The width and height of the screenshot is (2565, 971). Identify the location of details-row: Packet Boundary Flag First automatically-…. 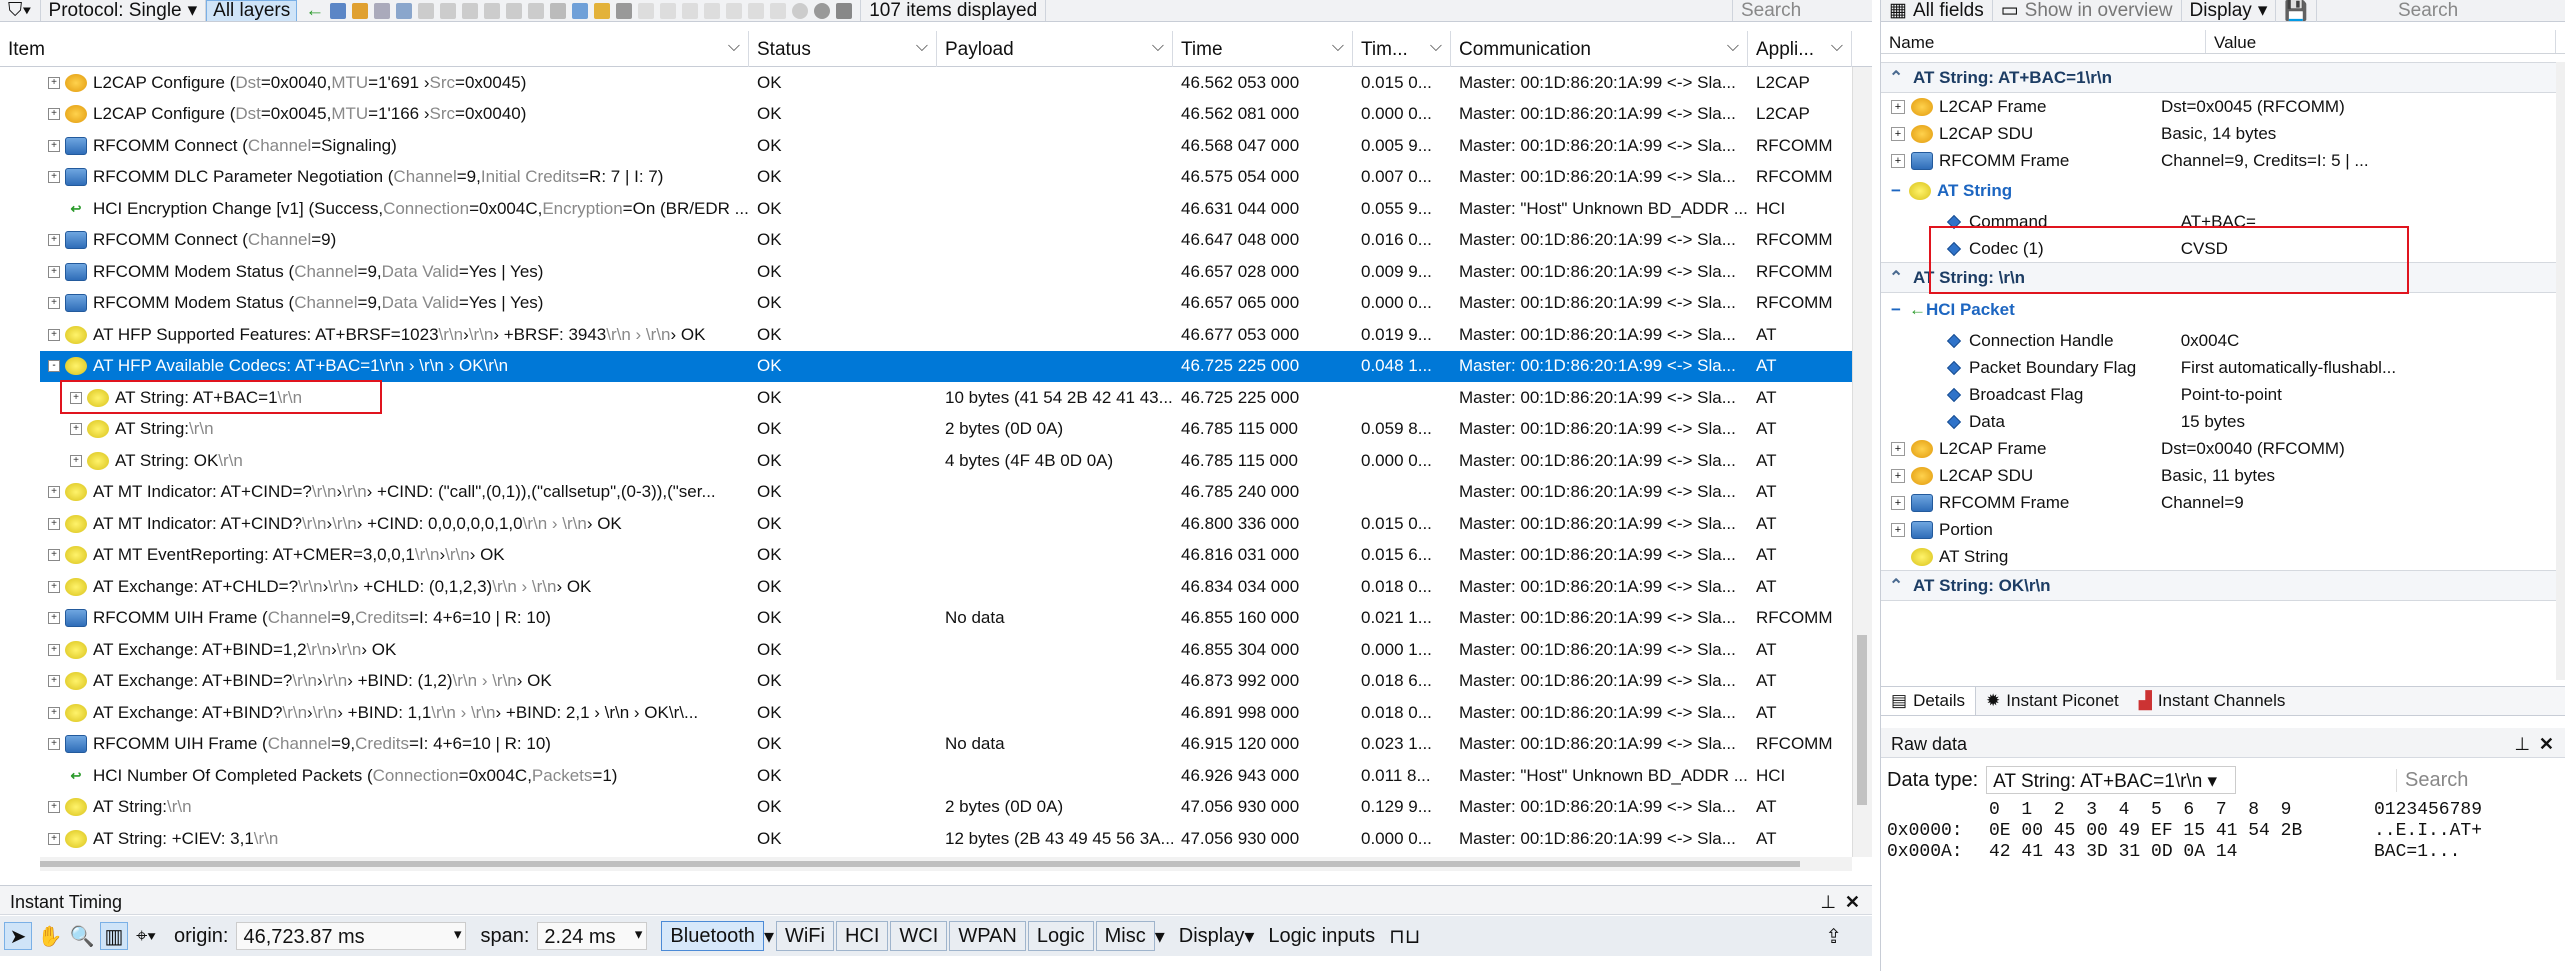
(2223, 367).